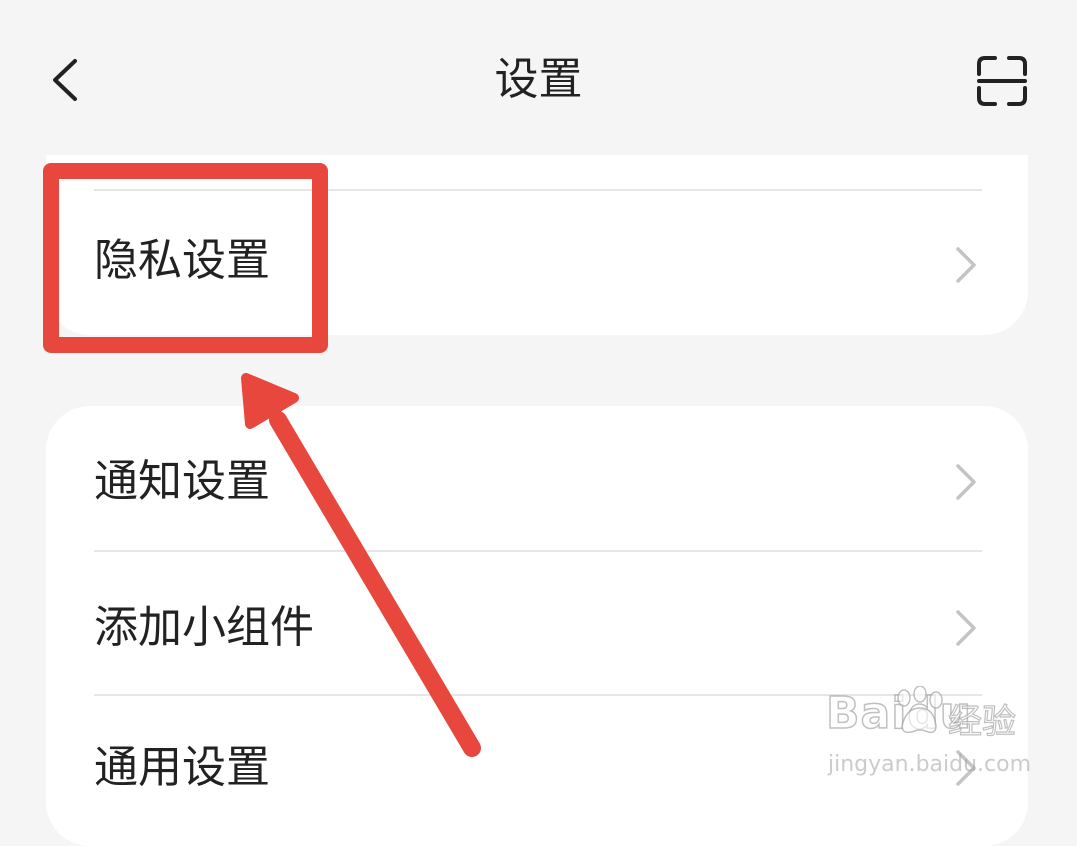 This screenshot has height=846, width=1077. I want to click on scan-button, so click(1002, 81).